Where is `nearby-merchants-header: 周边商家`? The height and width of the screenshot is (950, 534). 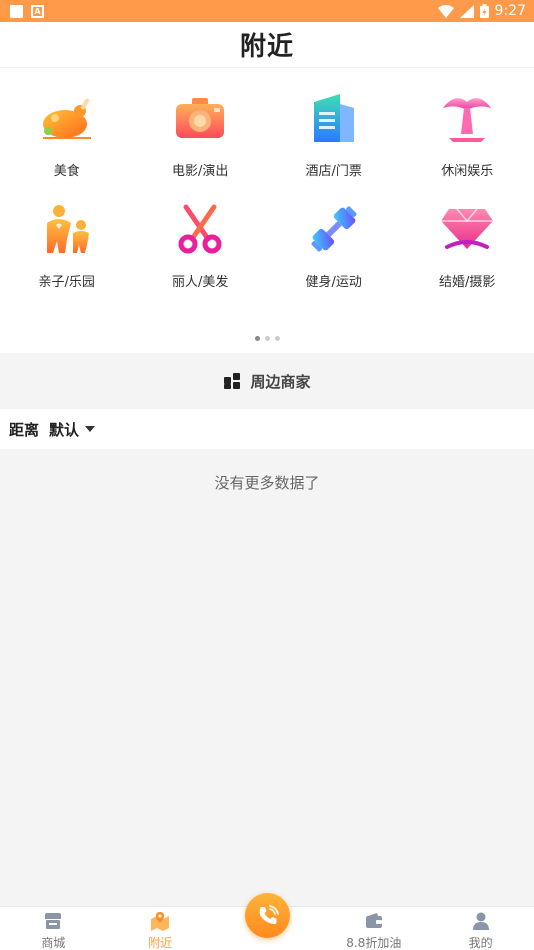 nearby-merchants-header: 周边商家 is located at coordinates (267, 381).